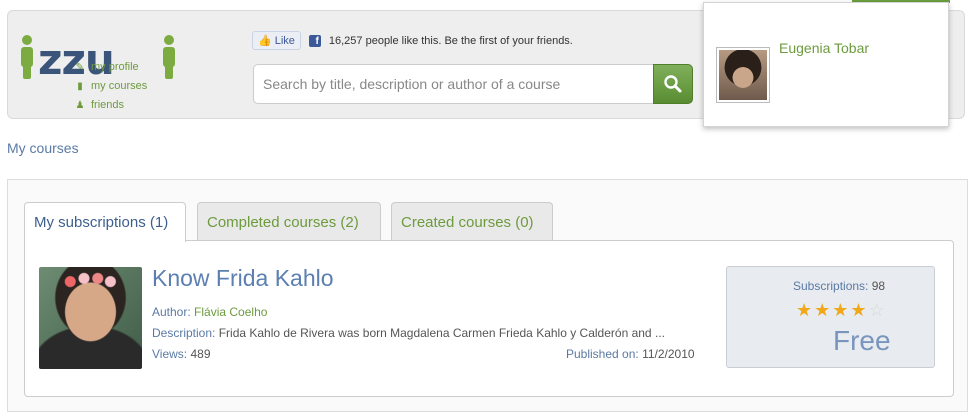 The image size is (979, 420). Describe the element at coordinates (80, 105) in the screenshot. I see `people-icon: ♟` at that location.